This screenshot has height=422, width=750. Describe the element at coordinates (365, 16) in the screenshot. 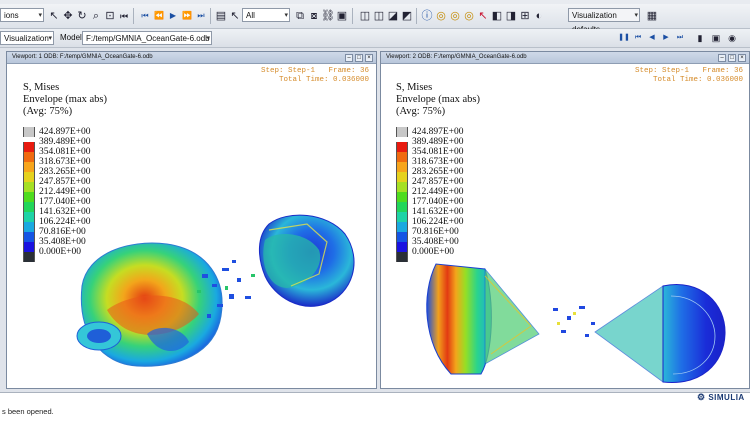

I see `view-front-icon: ◫` at that location.